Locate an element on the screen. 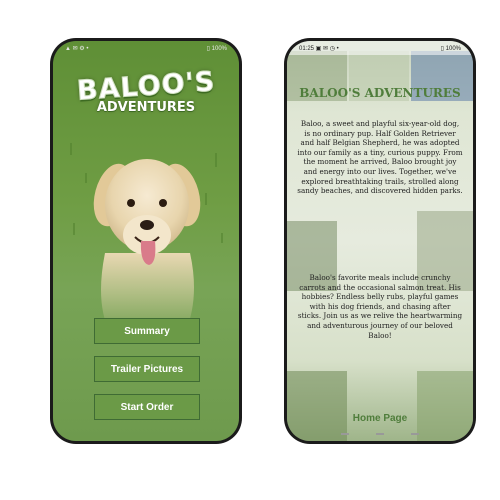 The width and height of the screenshot is (500, 500). page-title: BALOO'S ADVENTURES is located at coordinates (380, 93).